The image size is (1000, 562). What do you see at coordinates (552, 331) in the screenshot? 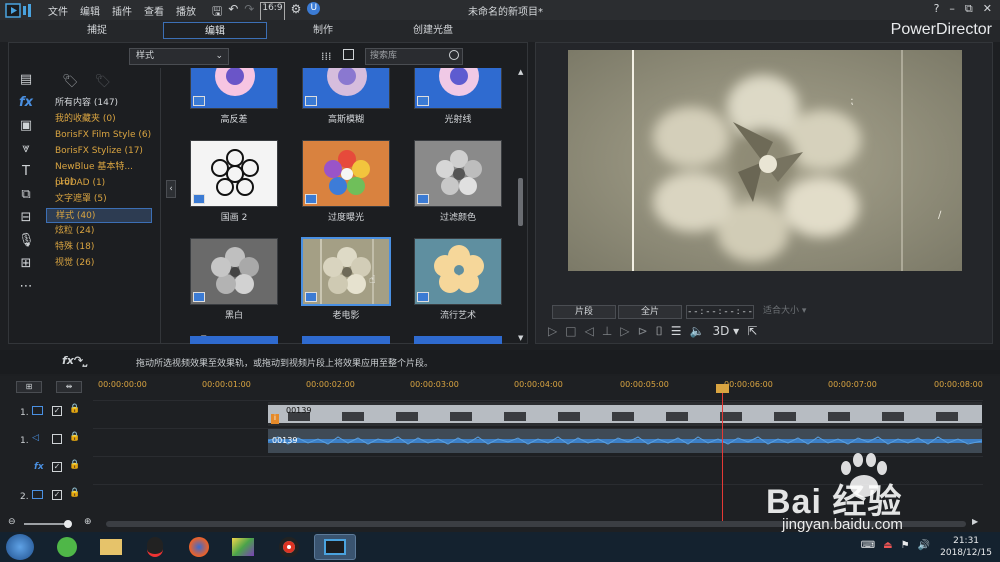
I see `play-icon: ▷` at bounding box center [552, 331].